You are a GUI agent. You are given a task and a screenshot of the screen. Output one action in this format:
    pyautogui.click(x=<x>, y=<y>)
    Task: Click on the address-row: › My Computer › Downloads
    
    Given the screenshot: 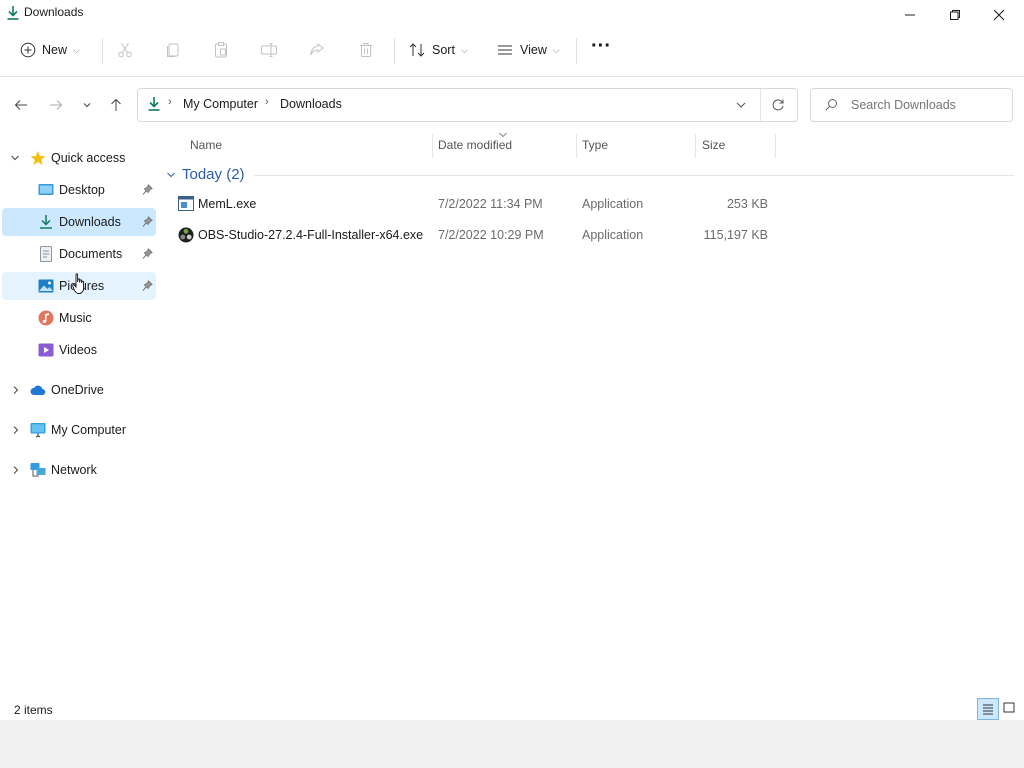 What is the action you would take?
    pyautogui.click(x=512, y=105)
    